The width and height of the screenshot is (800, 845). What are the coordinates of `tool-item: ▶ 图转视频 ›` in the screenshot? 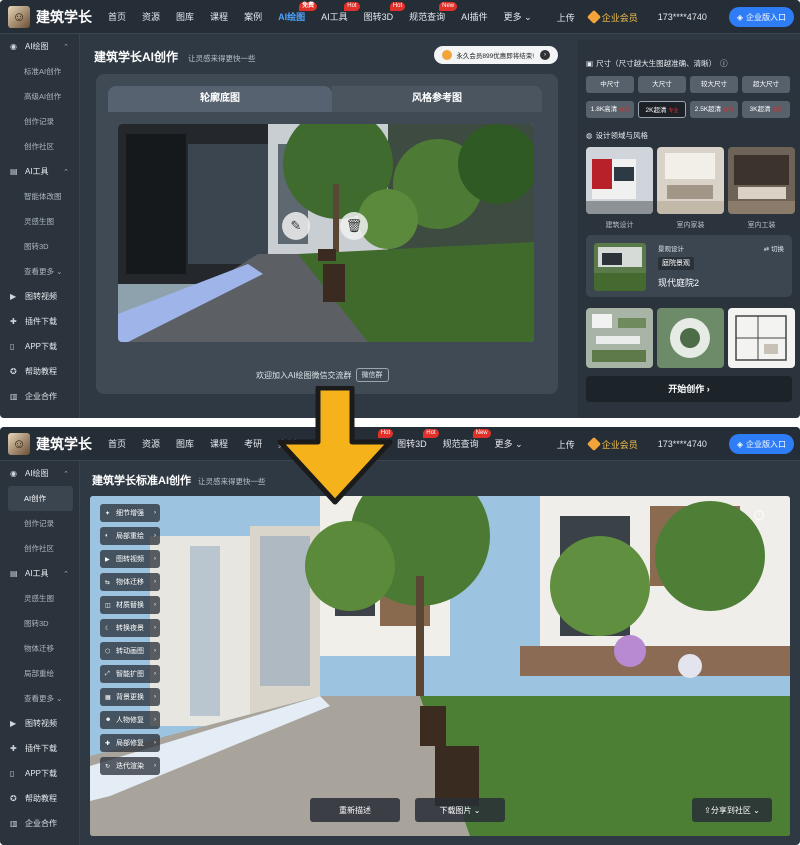 It's located at (130, 559).